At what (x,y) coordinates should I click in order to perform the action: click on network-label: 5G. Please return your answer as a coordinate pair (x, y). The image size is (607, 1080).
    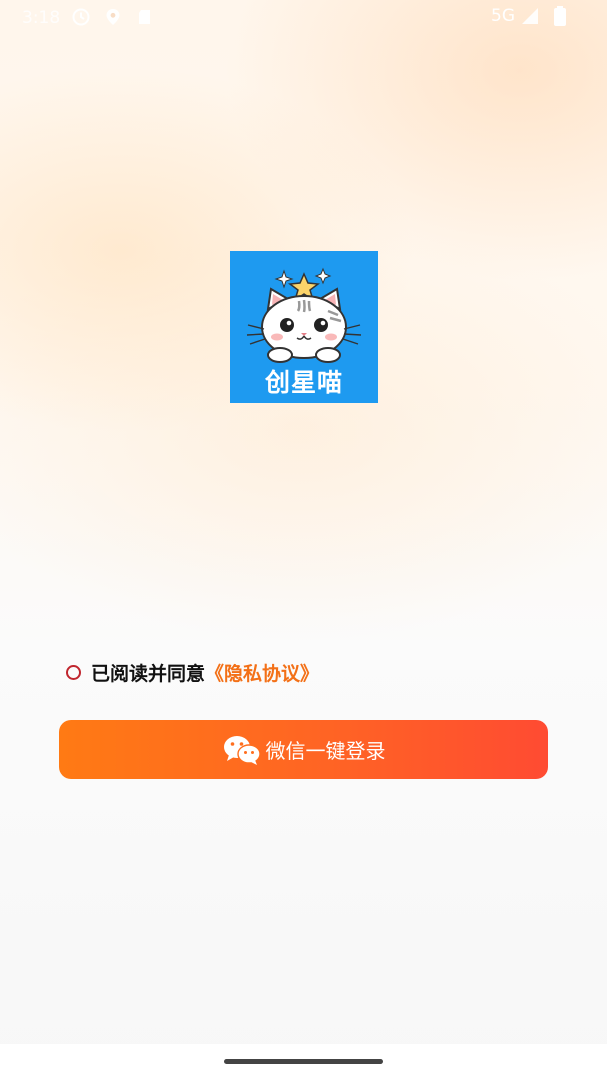
    Looking at the image, I should click on (503, 16).